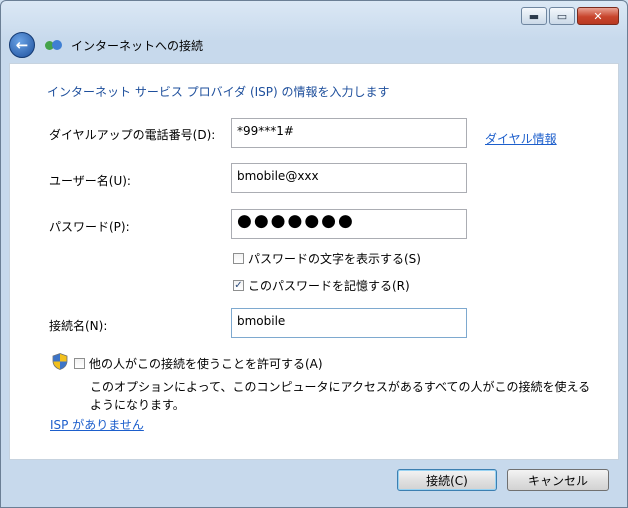 Image resolution: width=628 pixels, height=508 pixels. Describe the element at coordinates (79, 363) in the screenshot. I see `allow-others-checkbox` at that location.